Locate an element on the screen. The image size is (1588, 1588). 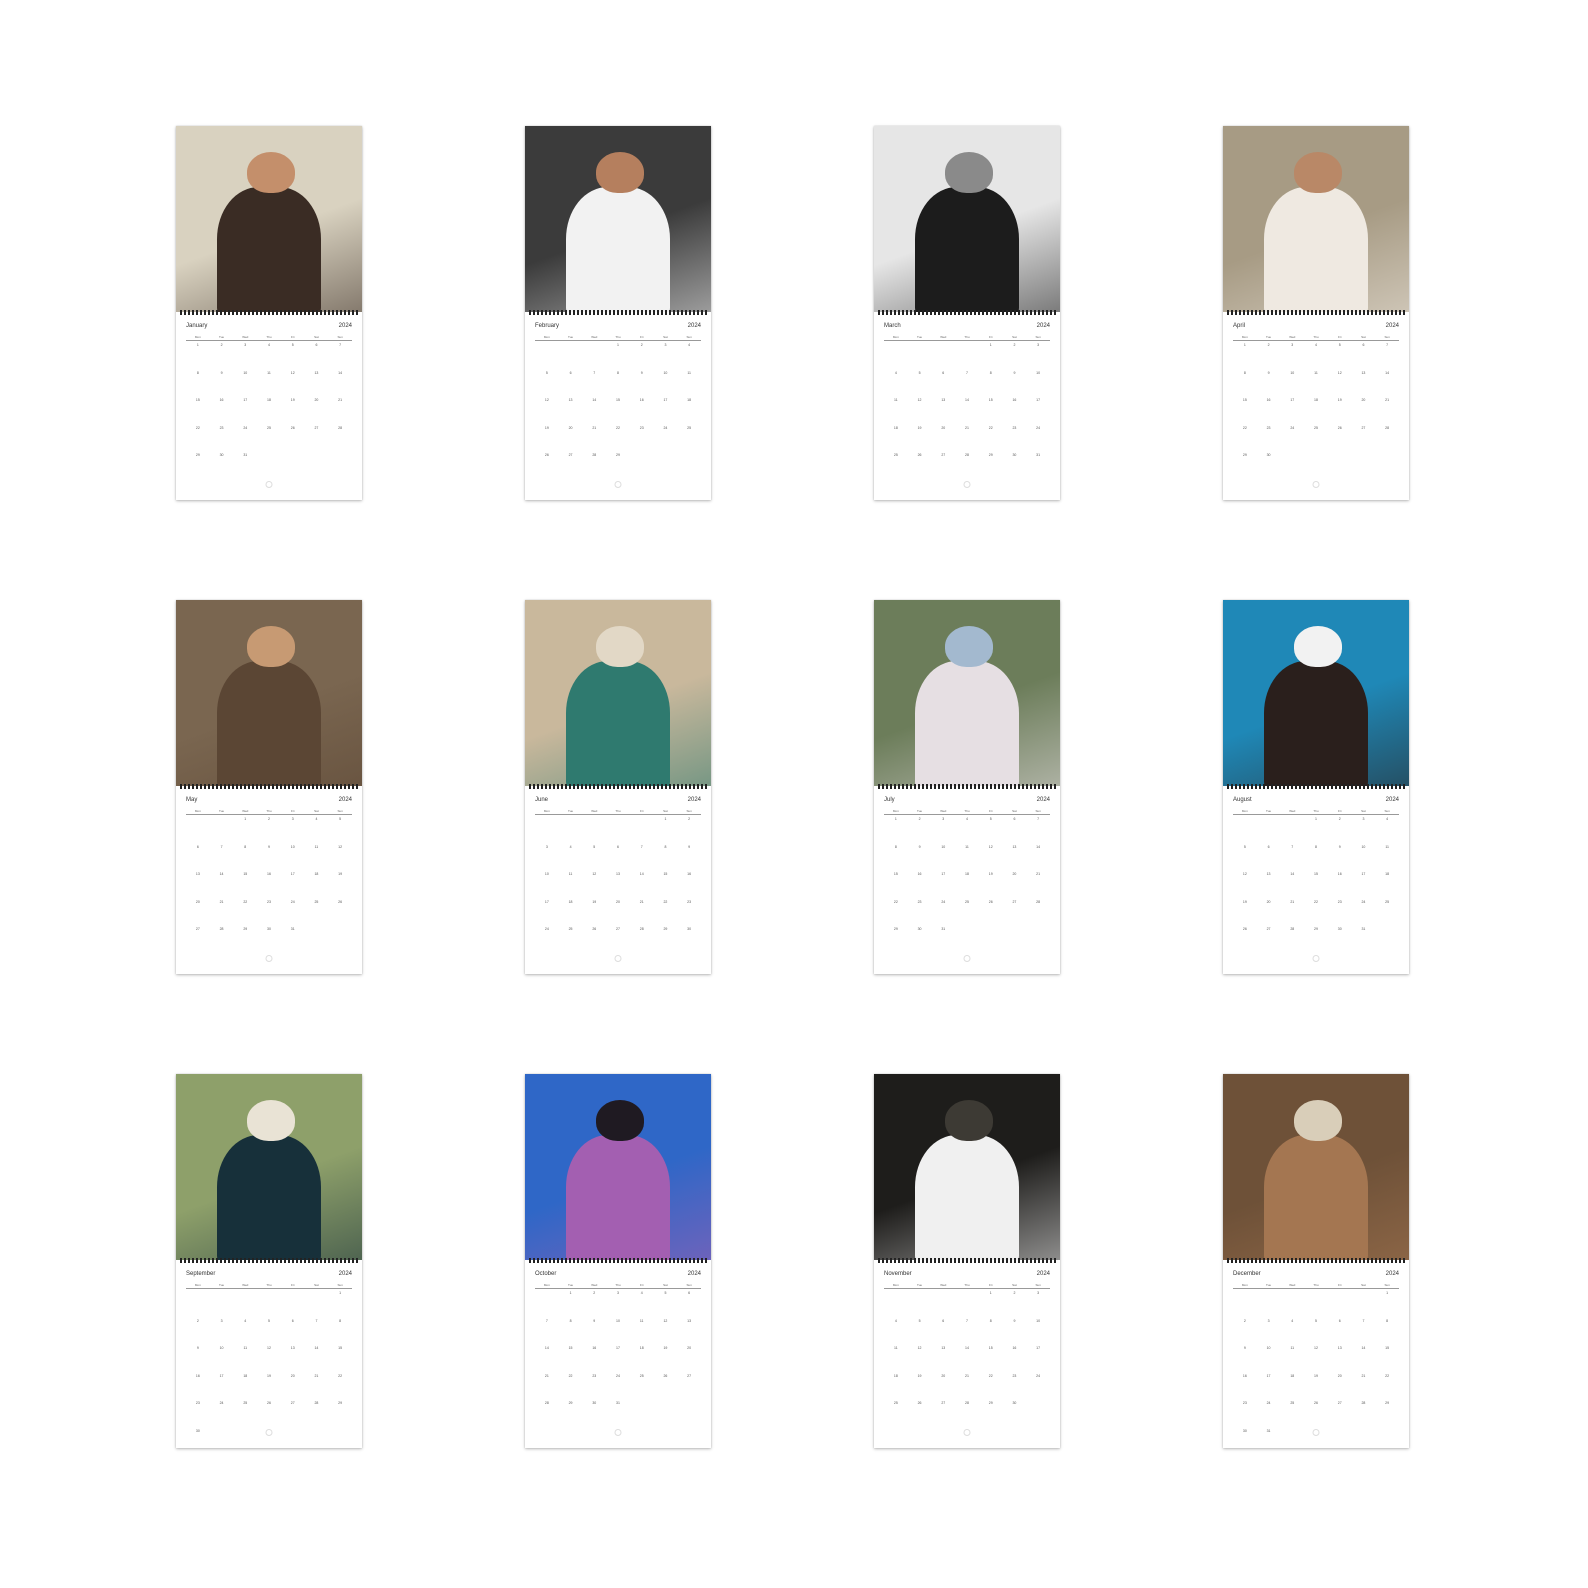
day-cell: 10 is located at coordinates (618, 1320).